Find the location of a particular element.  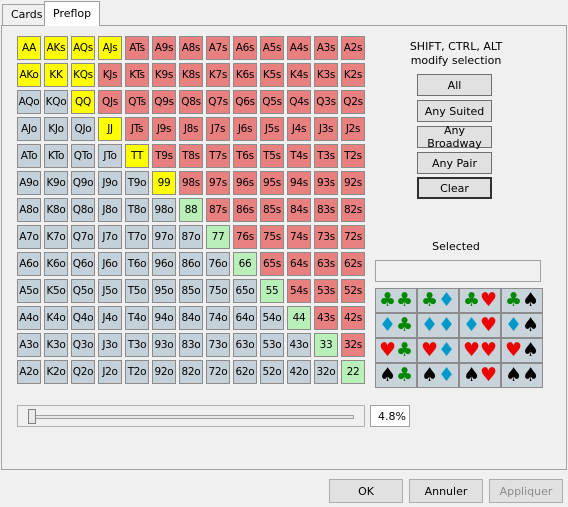

hand-cell-73s: 73s is located at coordinates (326, 237).